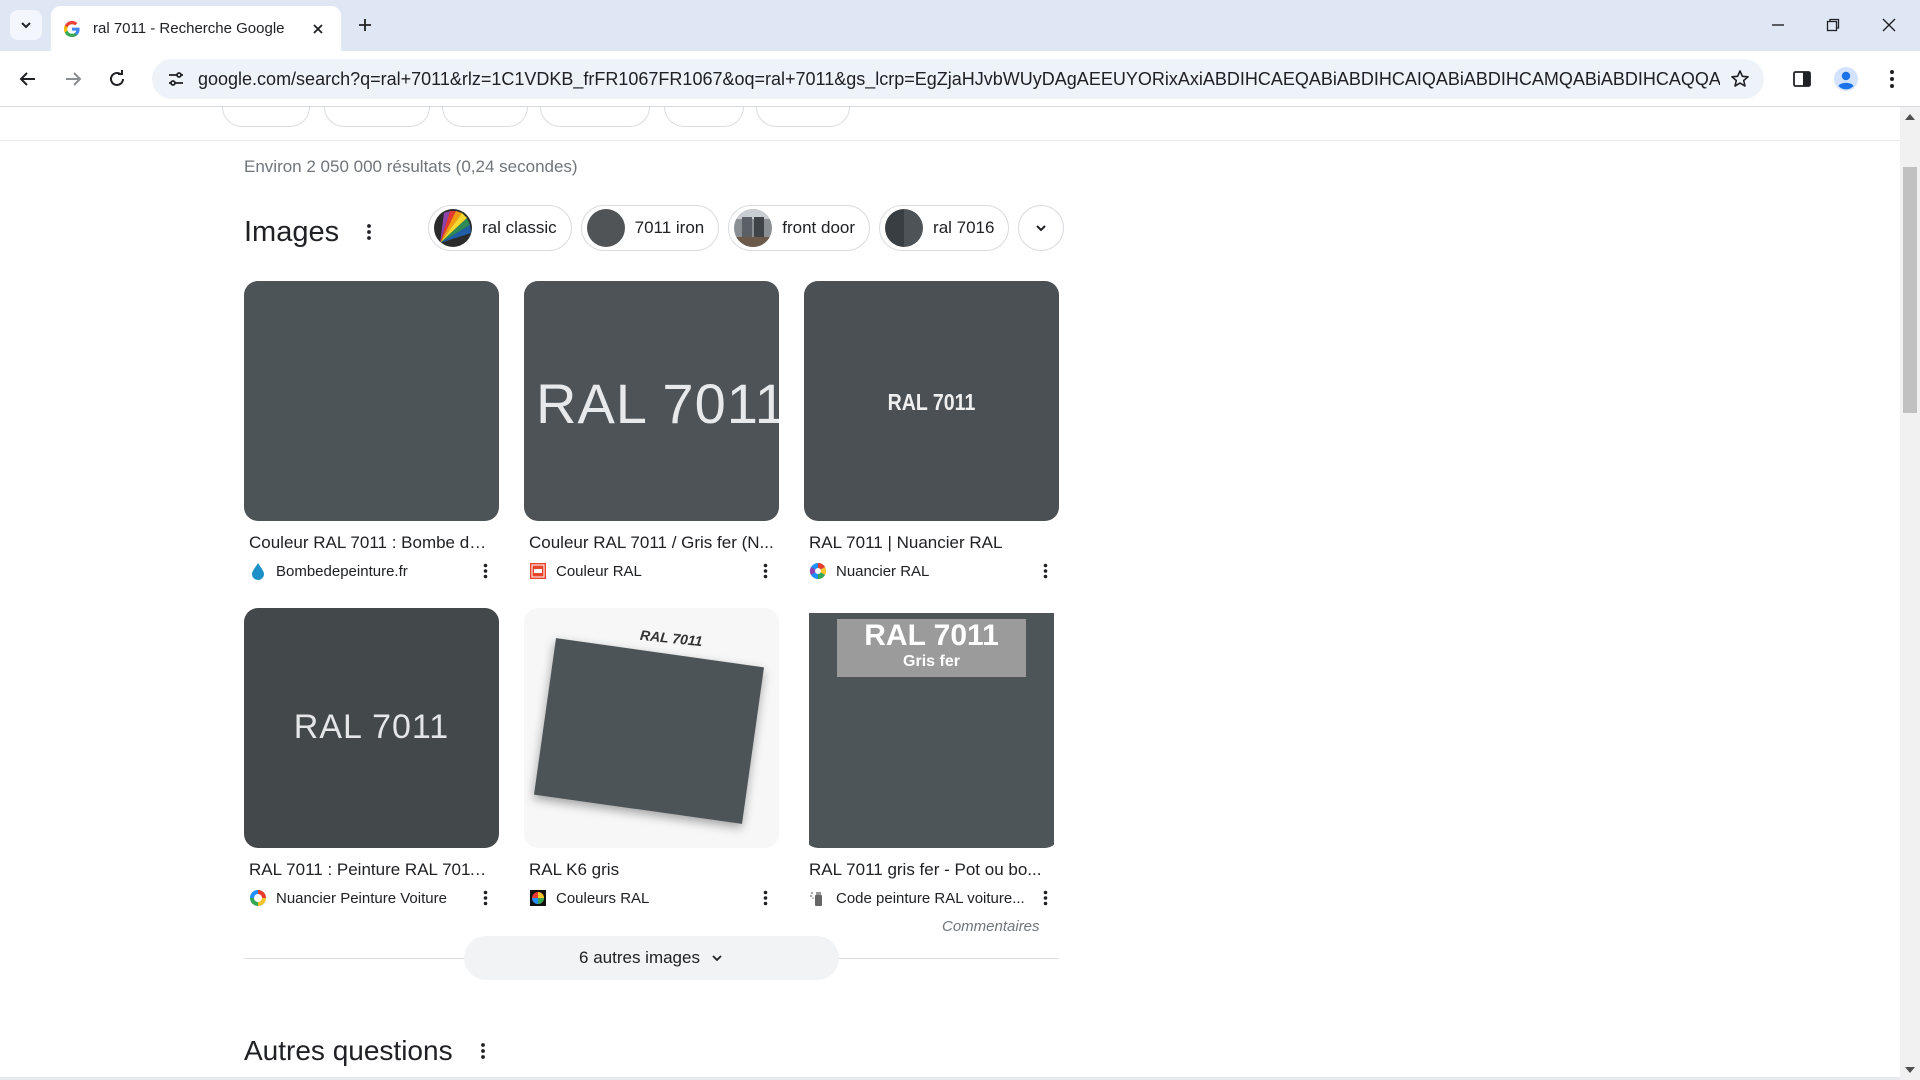  I want to click on expand-chips-button, so click(1041, 228).